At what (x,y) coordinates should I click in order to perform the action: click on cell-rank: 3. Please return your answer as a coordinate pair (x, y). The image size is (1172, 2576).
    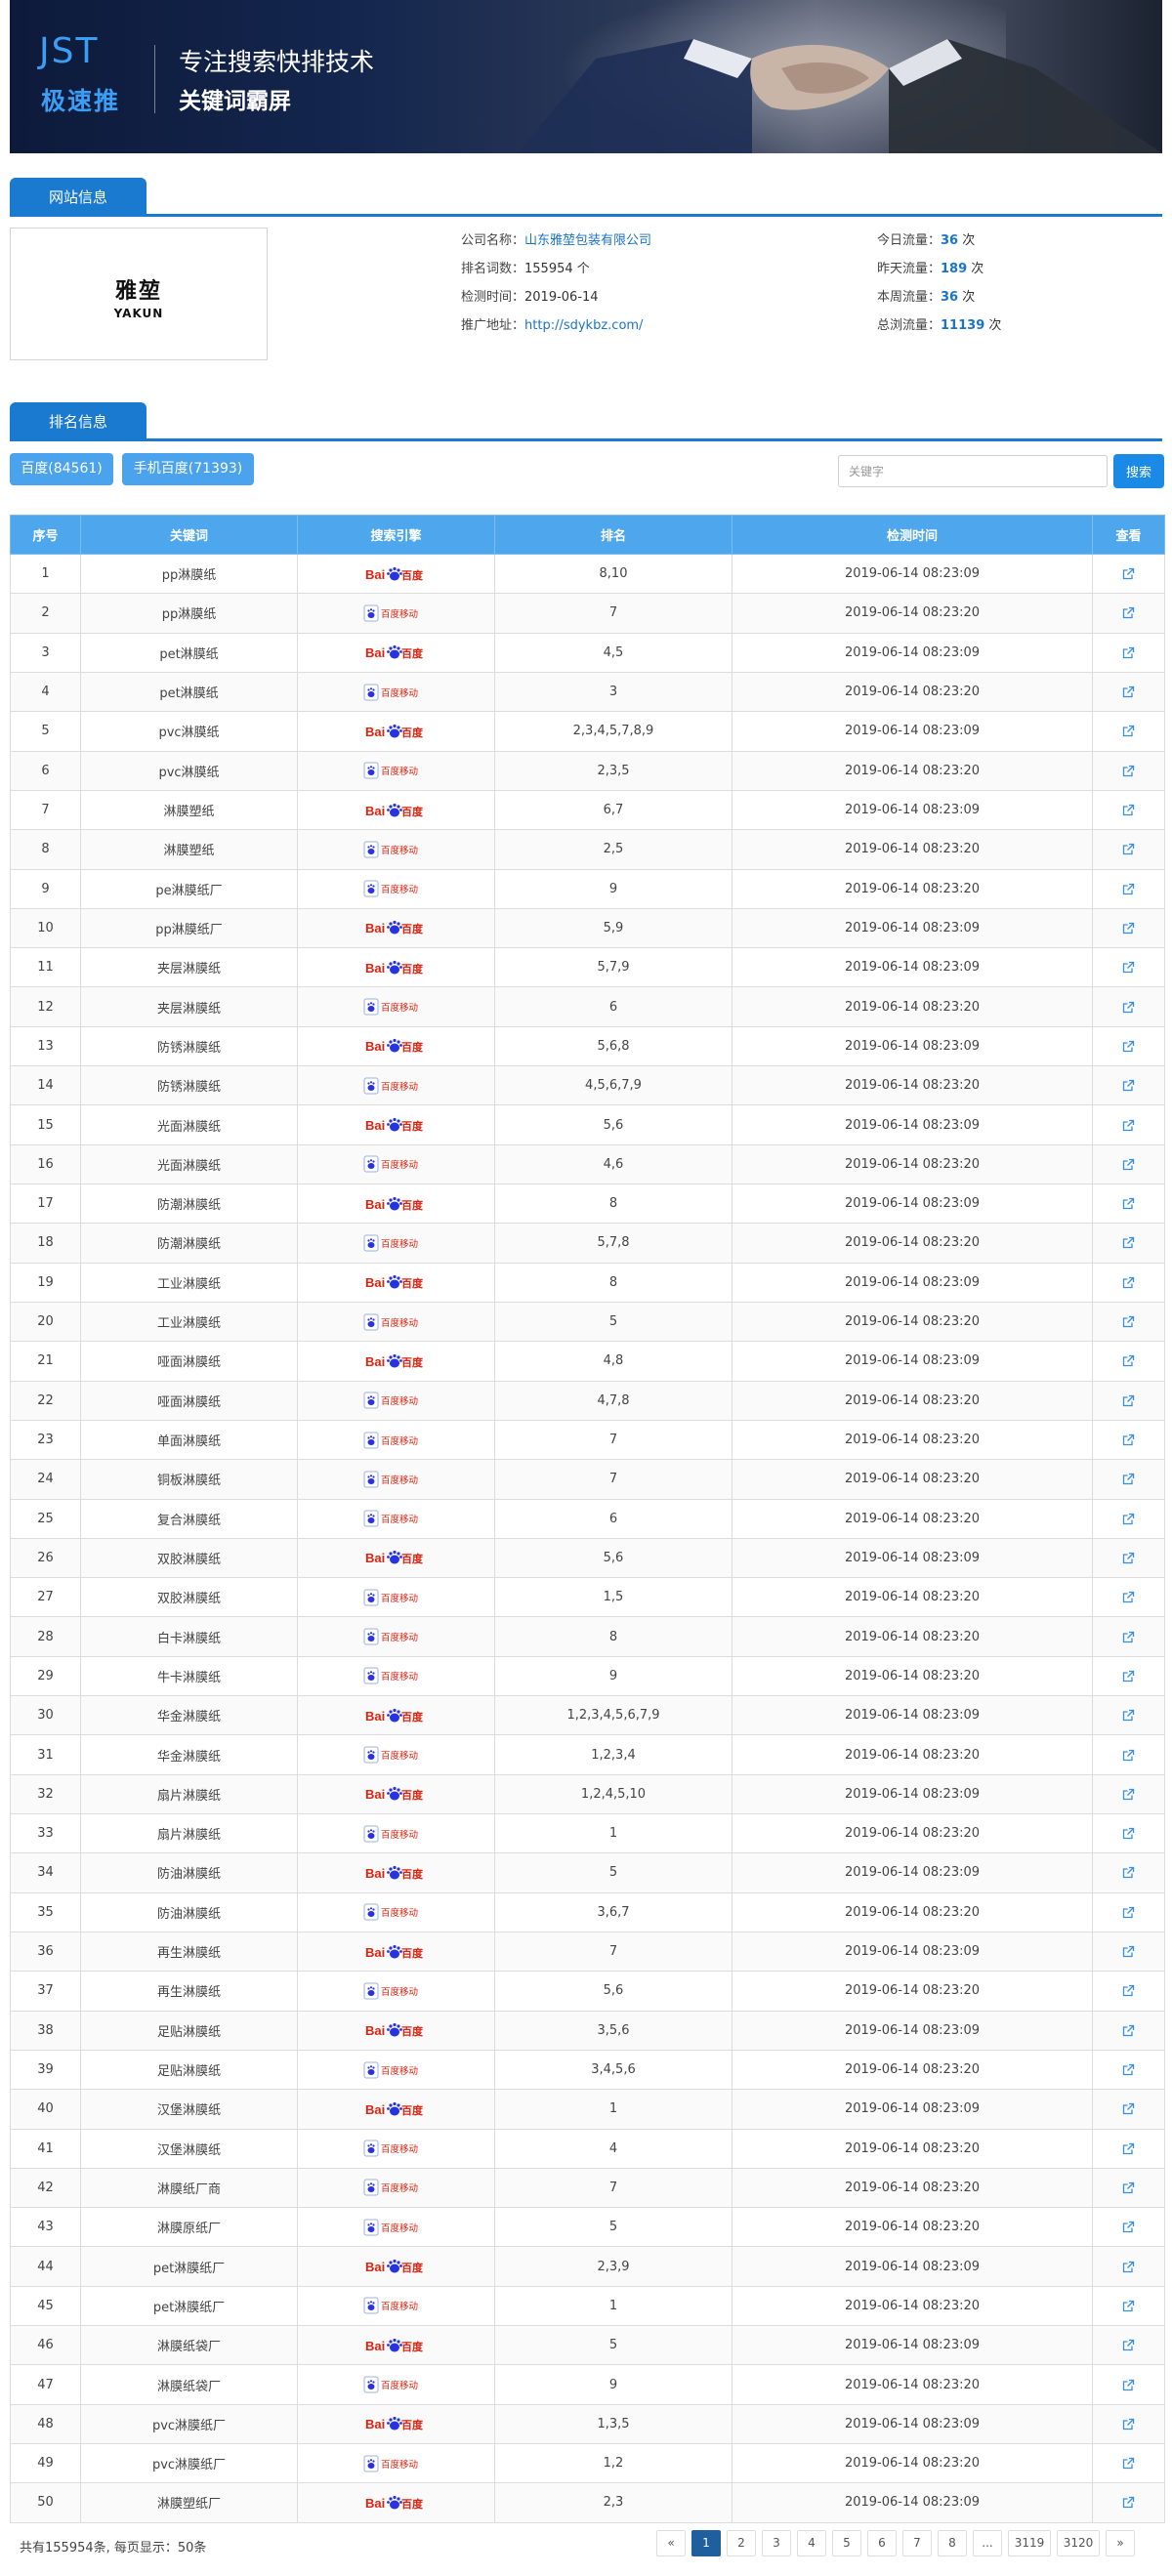
    Looking at the image, I should click on (613, 692).